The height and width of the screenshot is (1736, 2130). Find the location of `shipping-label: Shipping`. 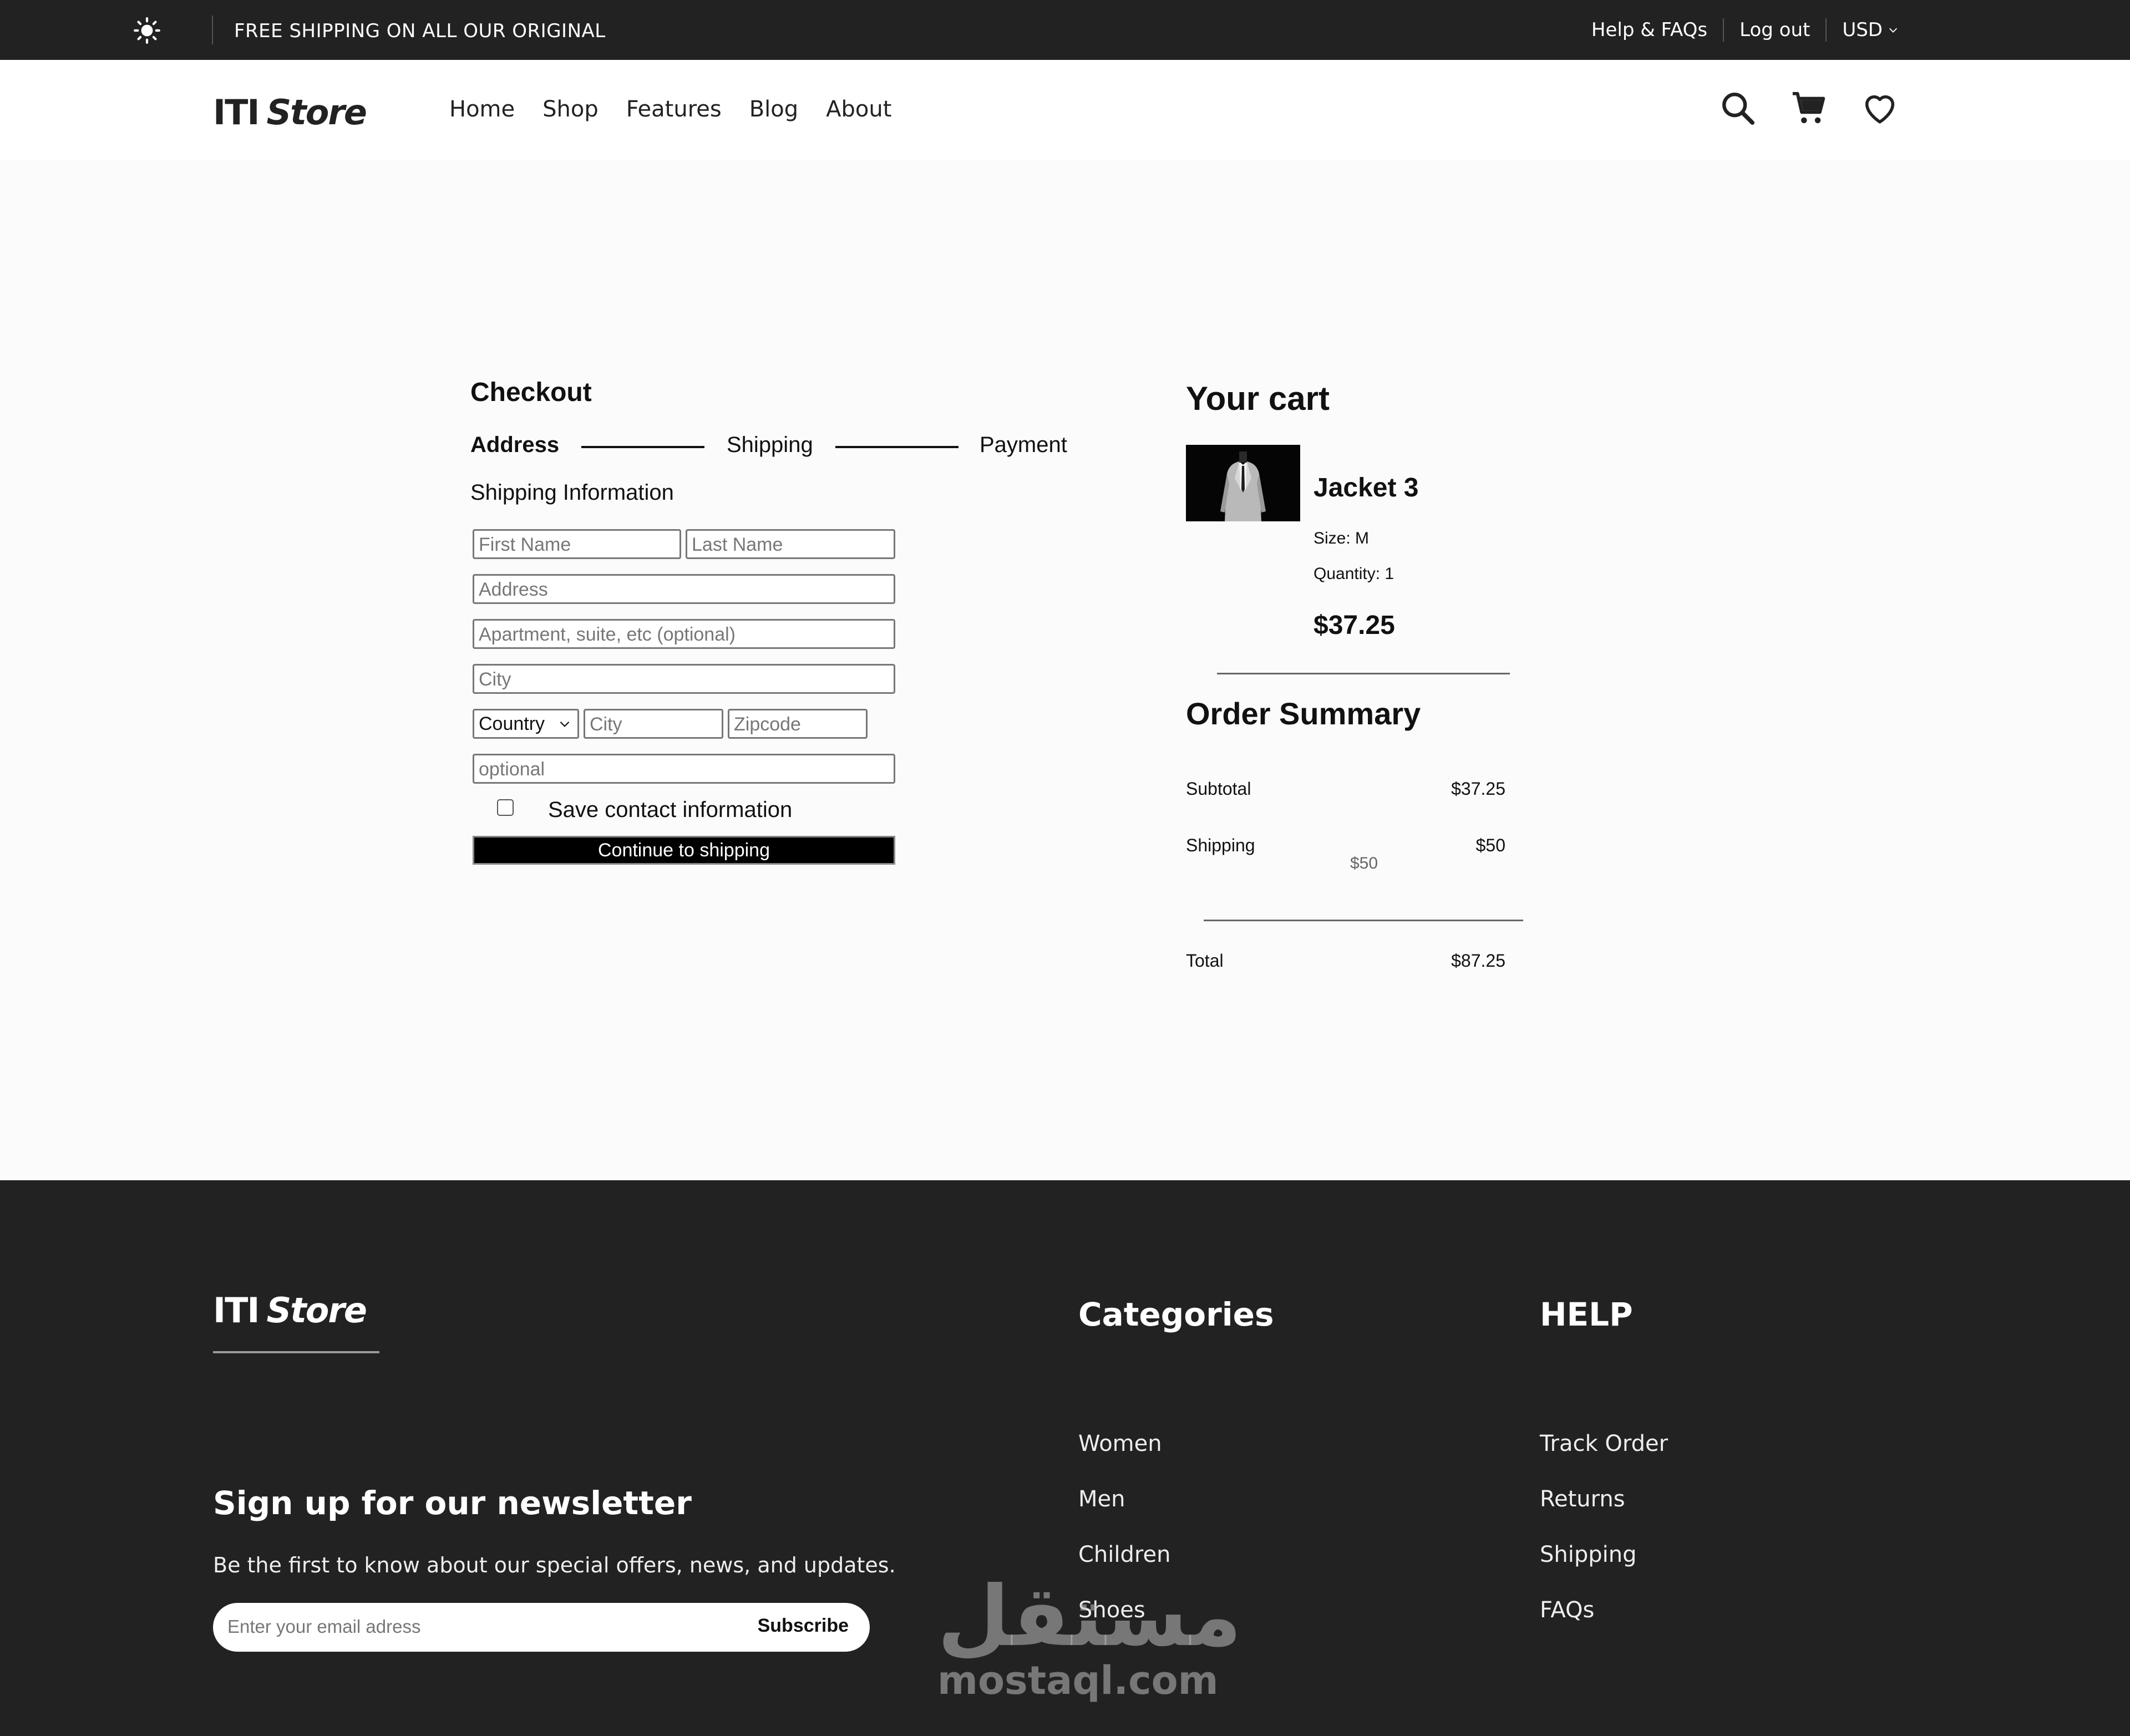

shipping-label: Shipping is located at coordinates (1220, 845).